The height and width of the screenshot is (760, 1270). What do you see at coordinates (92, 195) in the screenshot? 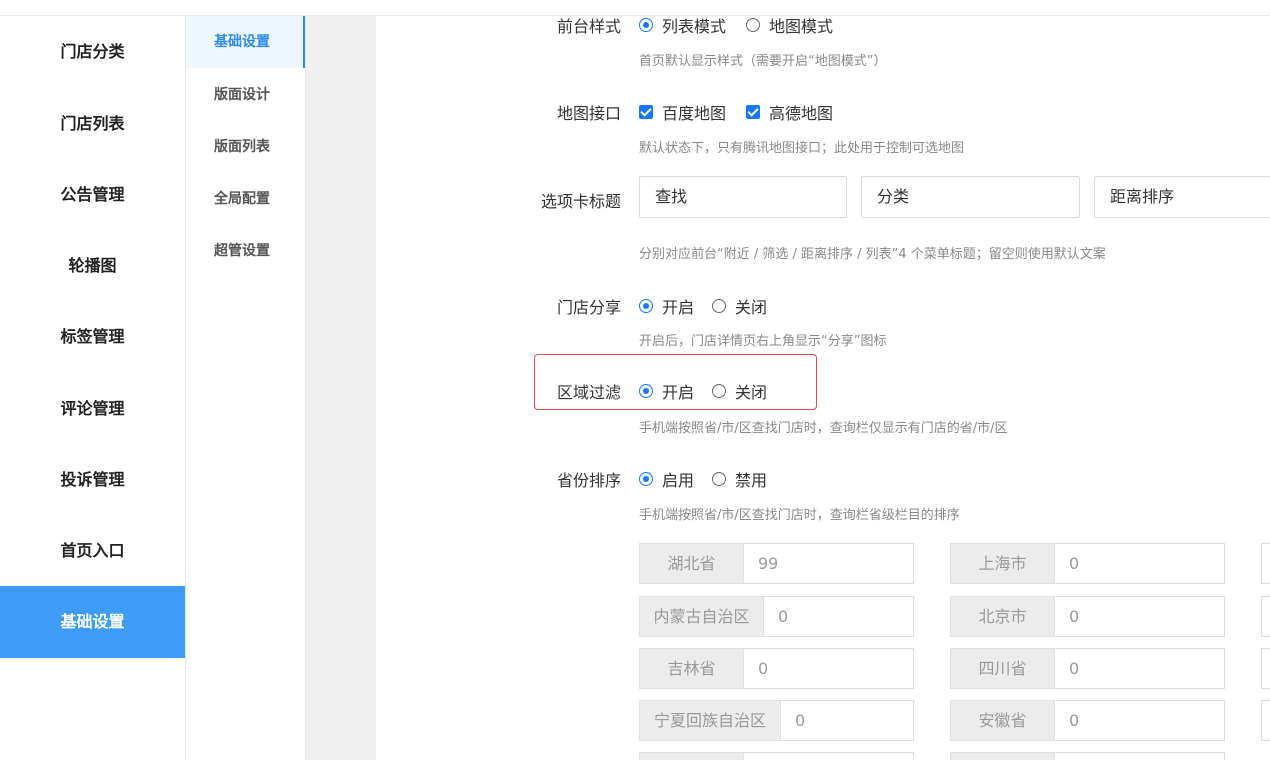
I see `sidebar-item-announcements: 公告管理` at bounding box center [92, 195].